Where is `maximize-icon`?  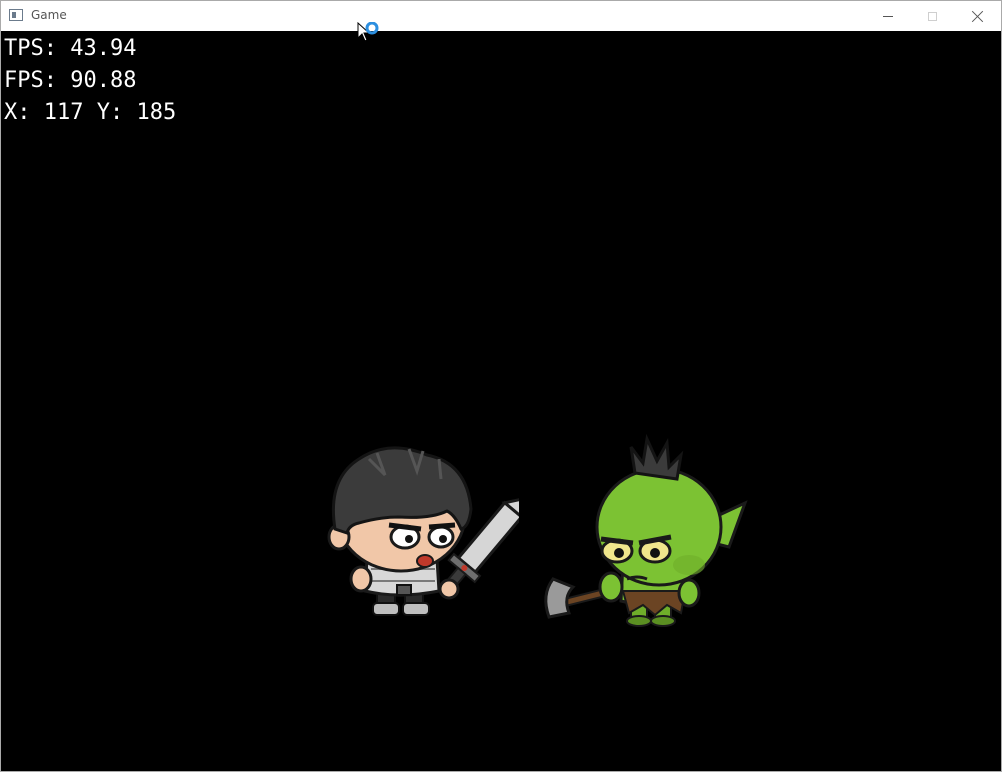
maximize-icon is located at coordinates (932, 16).